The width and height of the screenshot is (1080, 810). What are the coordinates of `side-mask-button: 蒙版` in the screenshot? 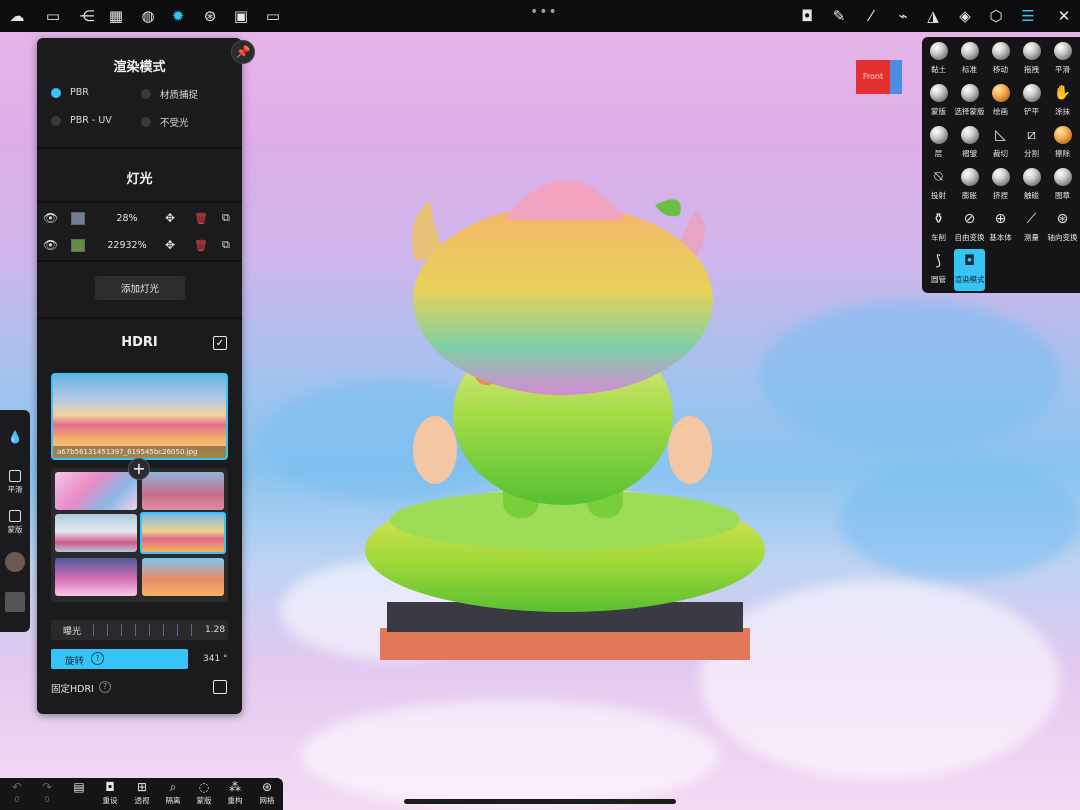 It's located at (15, 522).